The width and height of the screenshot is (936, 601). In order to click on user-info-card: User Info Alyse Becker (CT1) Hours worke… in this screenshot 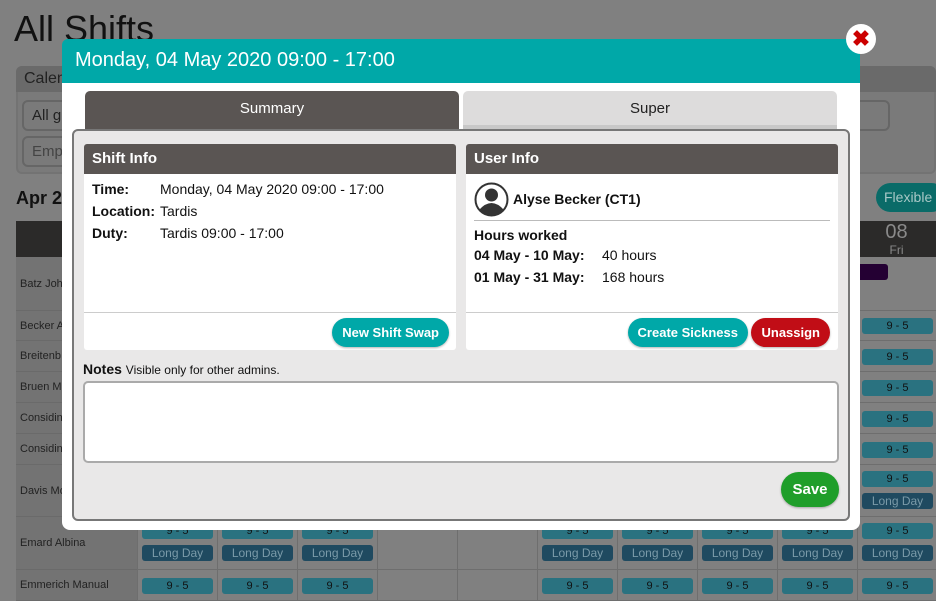, I will do `click(652, 247)`.